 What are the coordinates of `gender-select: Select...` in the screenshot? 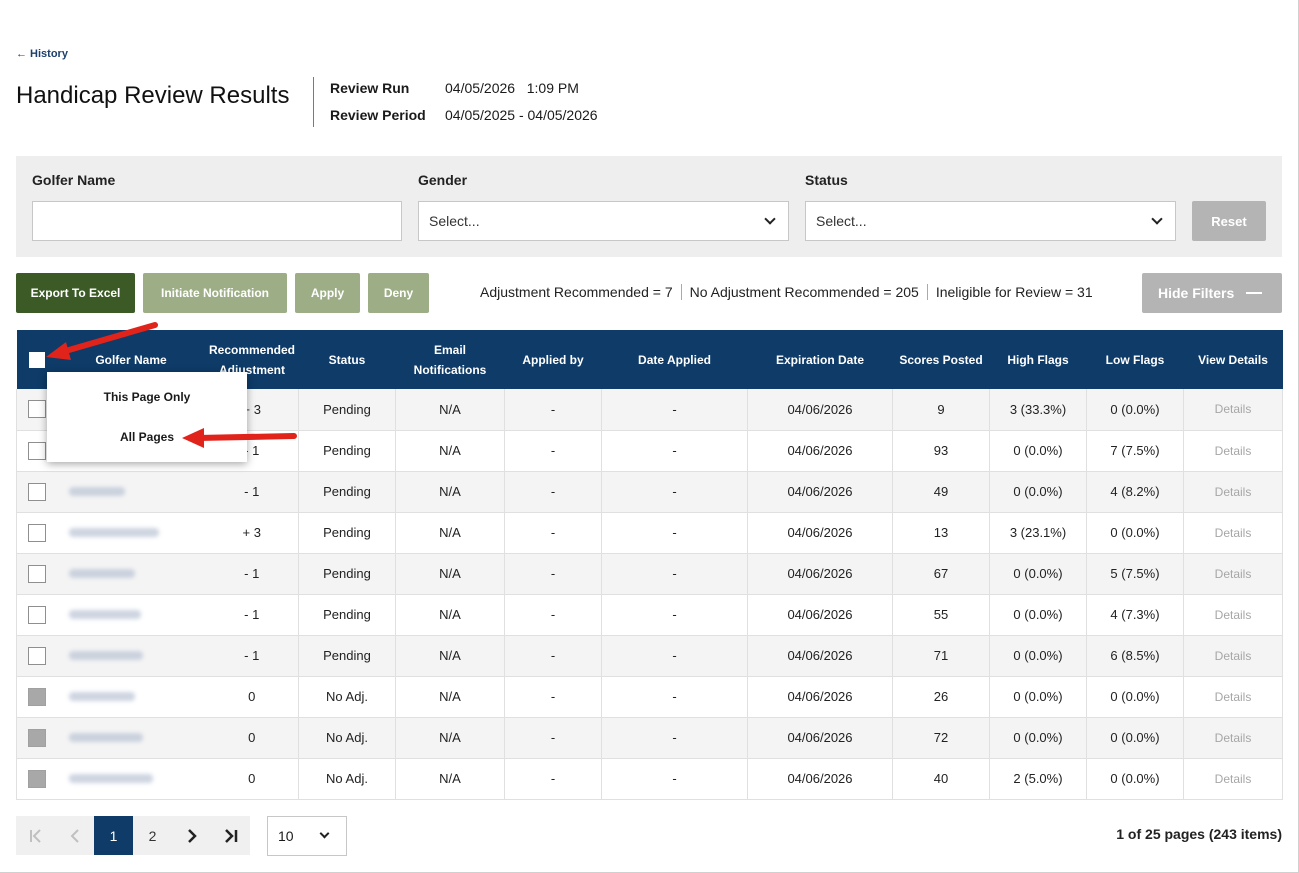 It's located at (603, 221).